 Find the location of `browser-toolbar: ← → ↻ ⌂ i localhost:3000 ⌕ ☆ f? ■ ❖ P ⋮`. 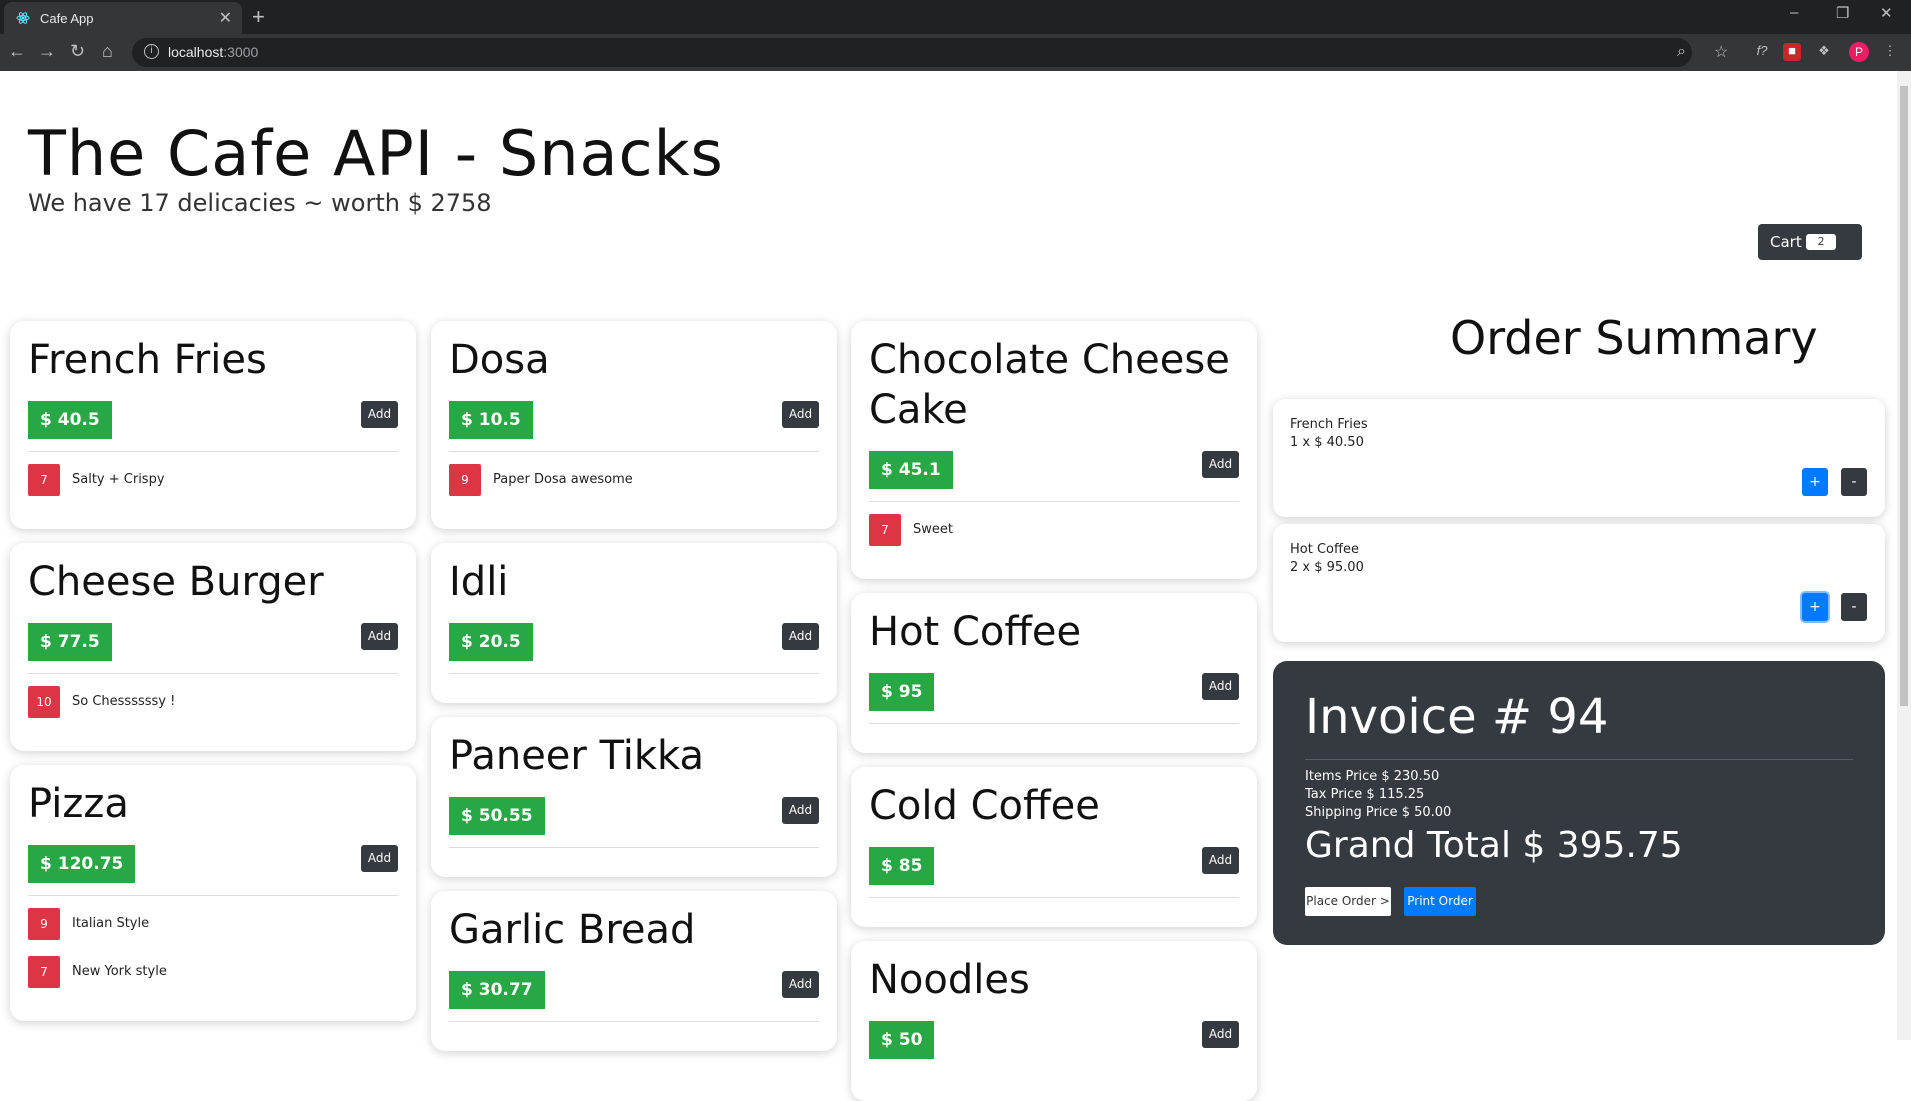

browser-toolbar: ← → ↻ ⌂ i localhost:3000 ⌕ ☆ f? ■ ❖ P ⋮ is located at coordinates (955, 52).